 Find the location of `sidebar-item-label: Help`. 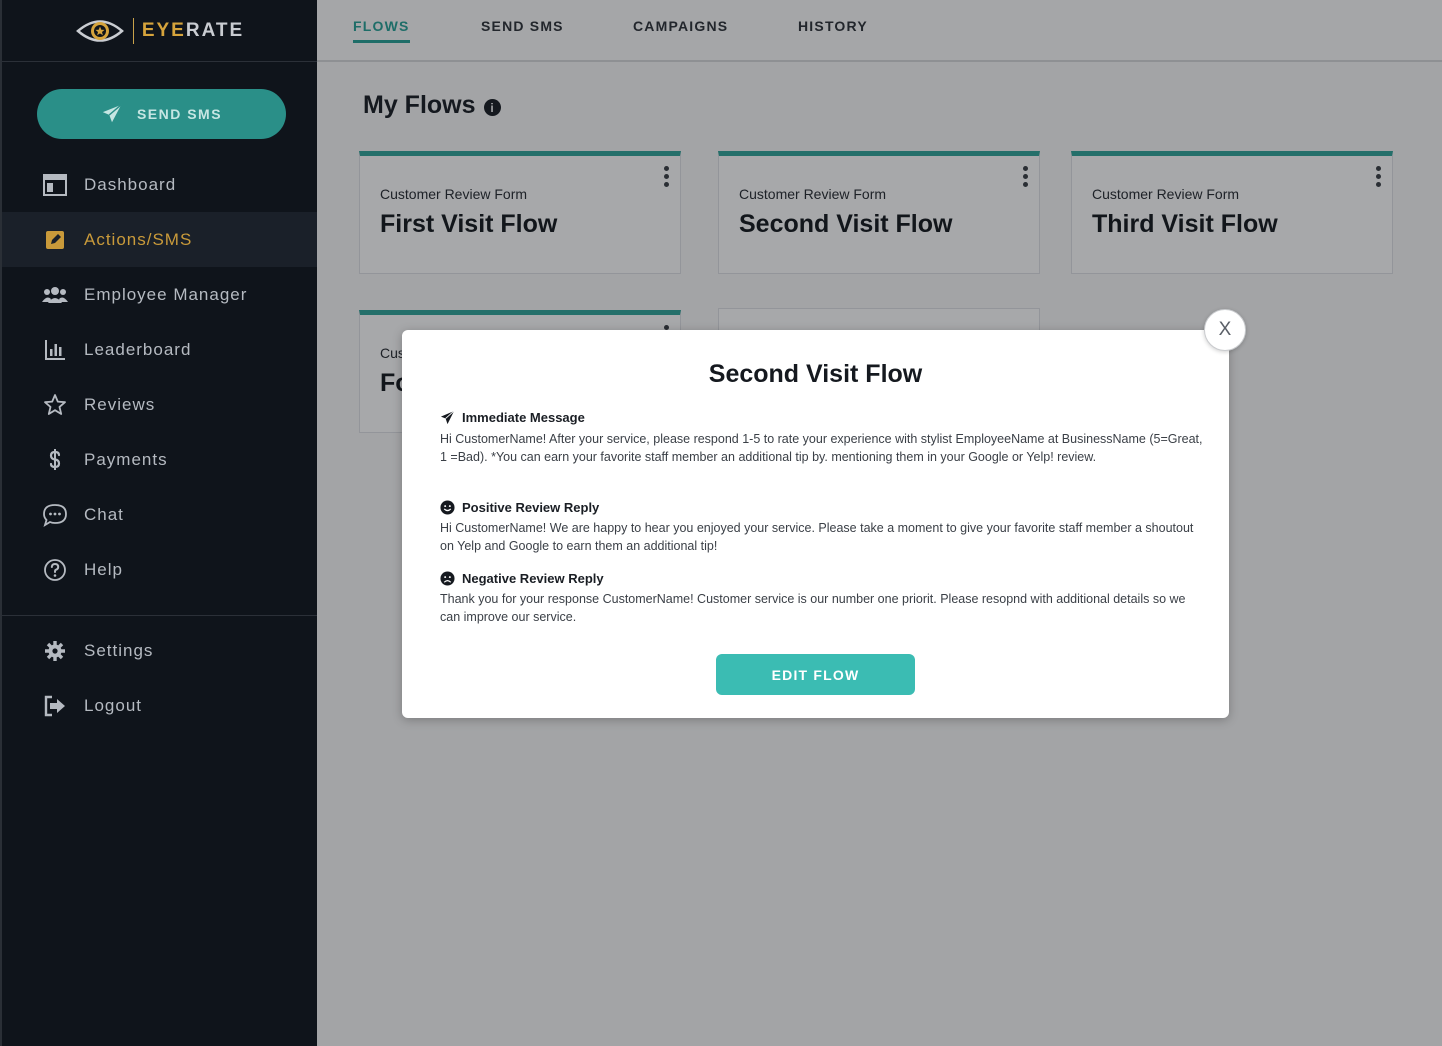

sidebar-item-label: Help is located at coordinates (103, 569).